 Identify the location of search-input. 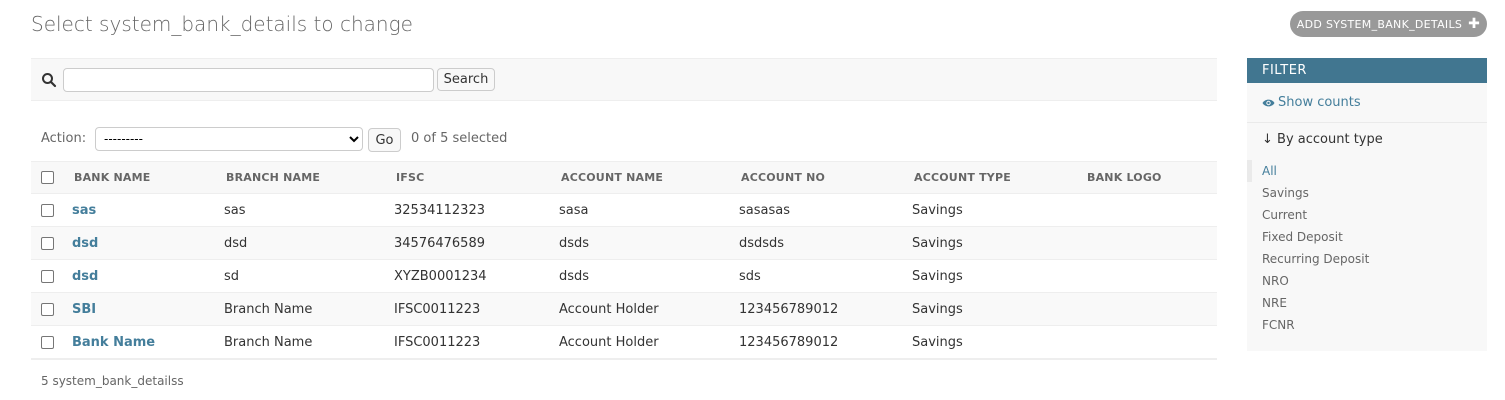
(248, 80).